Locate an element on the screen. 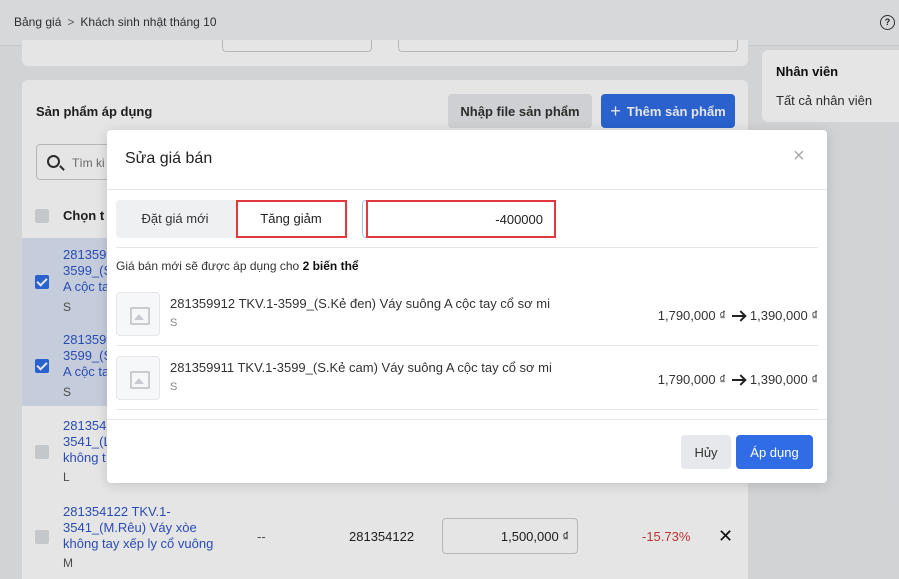  apply-button: Áp dụng is located at coordinates (774, 452).